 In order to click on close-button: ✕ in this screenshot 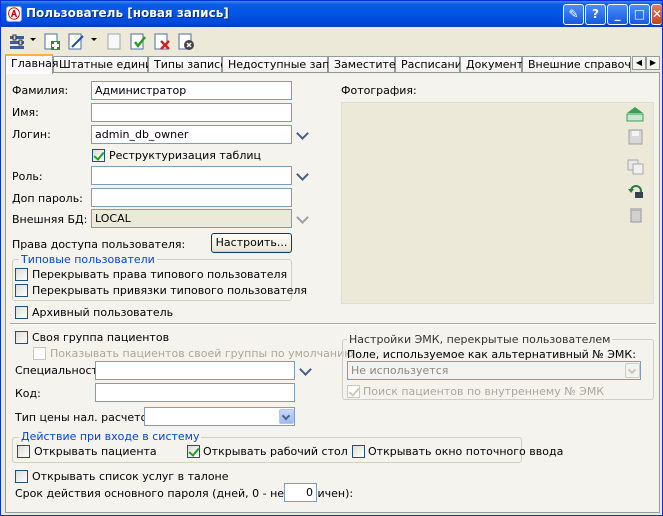, I will do `click(656, 14)`.